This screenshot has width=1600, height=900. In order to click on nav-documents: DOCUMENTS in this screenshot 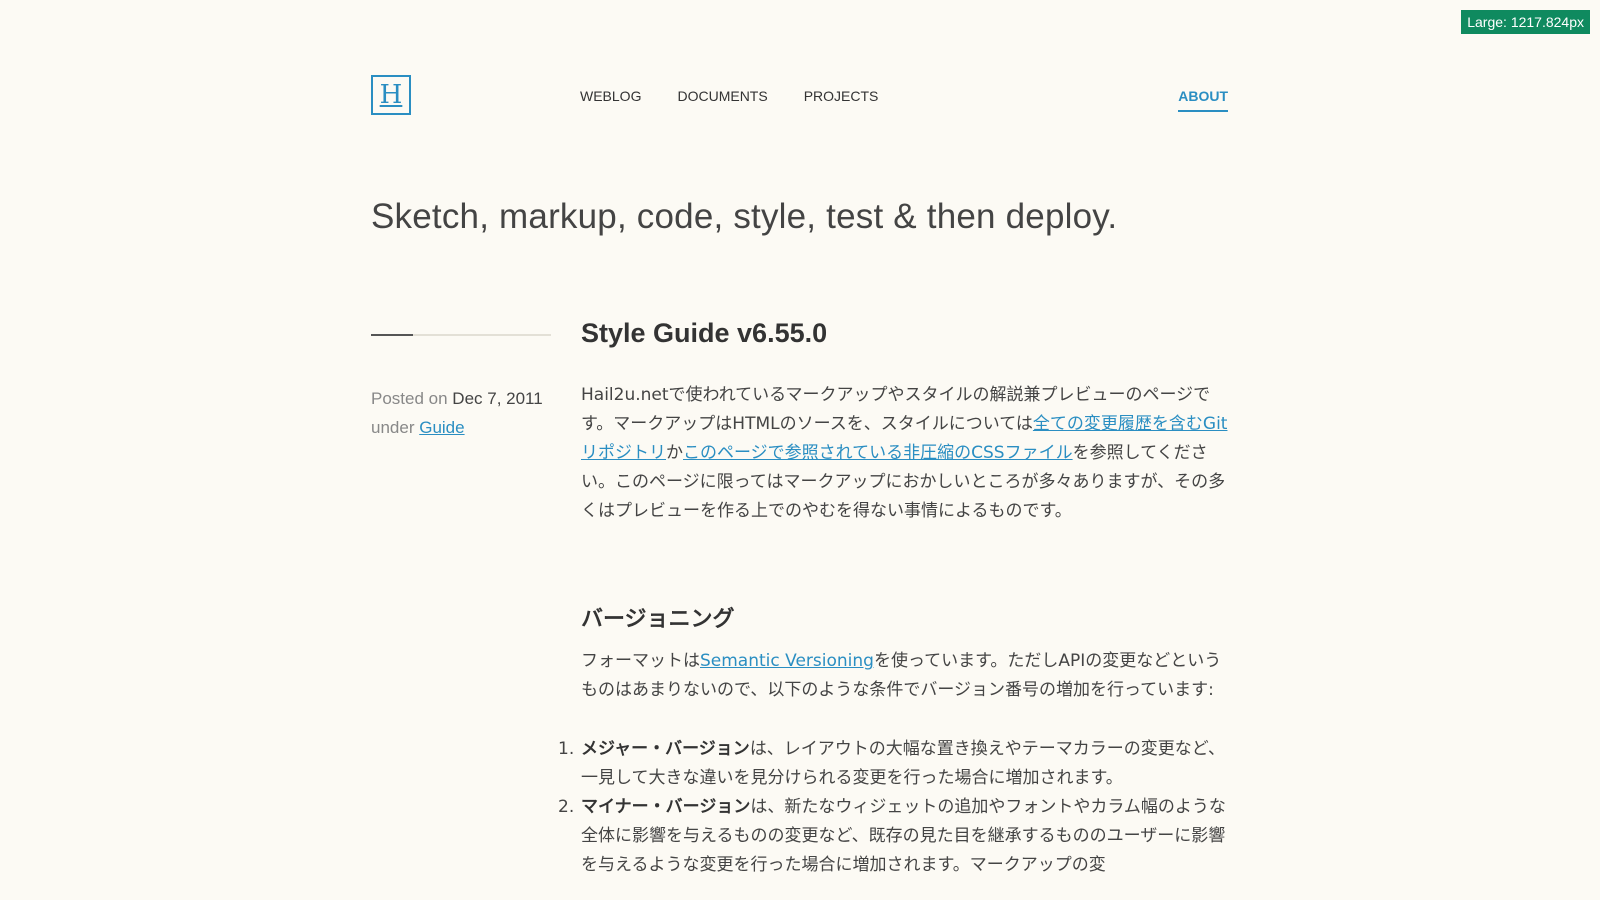, I will do `click(722, 96)`.